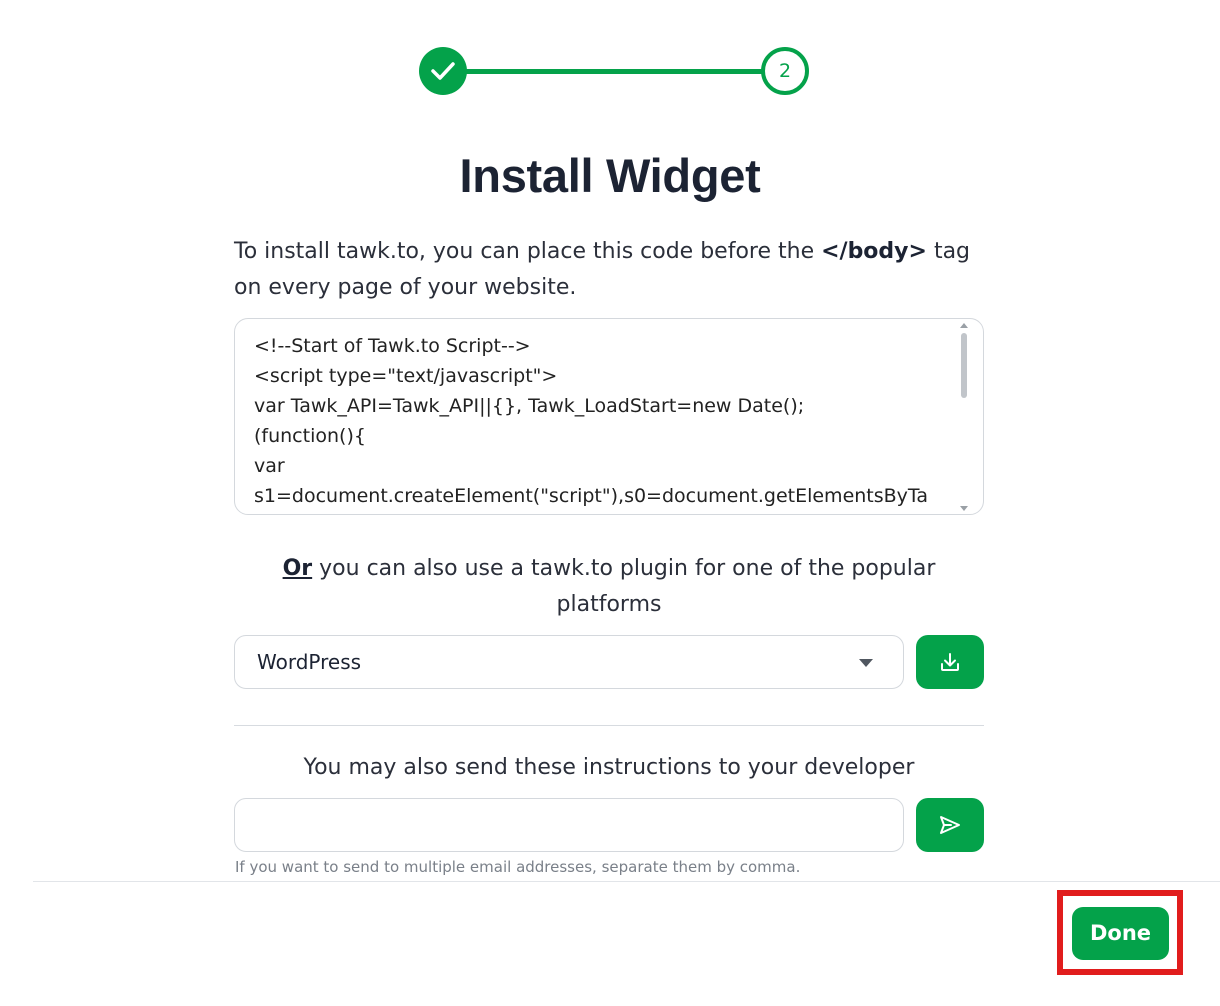 The width and height of the screenshot is (1220, 1006). I want to click on step-1-complete, so click(443, 71).